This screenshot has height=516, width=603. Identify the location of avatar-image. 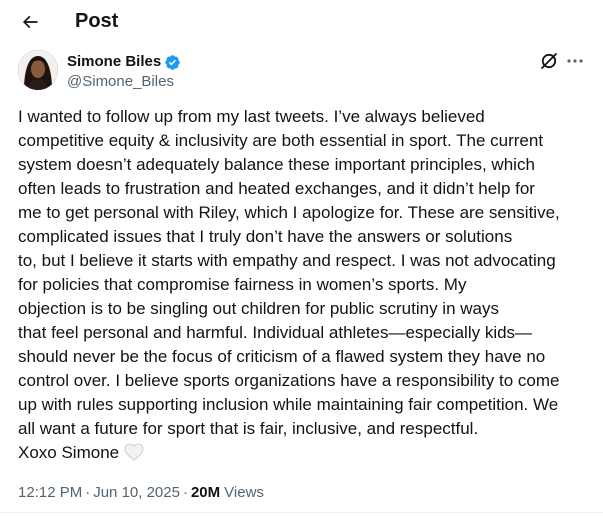
(38, 70).